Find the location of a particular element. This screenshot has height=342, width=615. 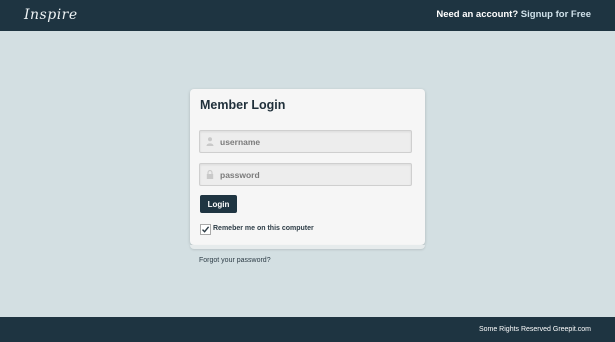

username-field is located at coordinates (305, 141).